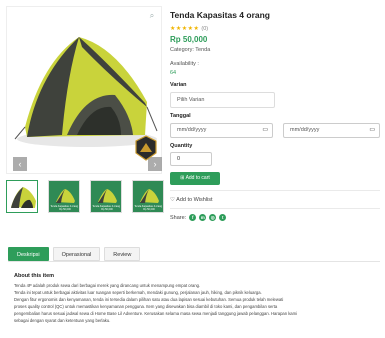 This screenshot has height=338, width=385. What do you see at coordinates (181, 146) in the screenshot?
I see `quantity-label: Quantity` at bounding box center [181, 146].